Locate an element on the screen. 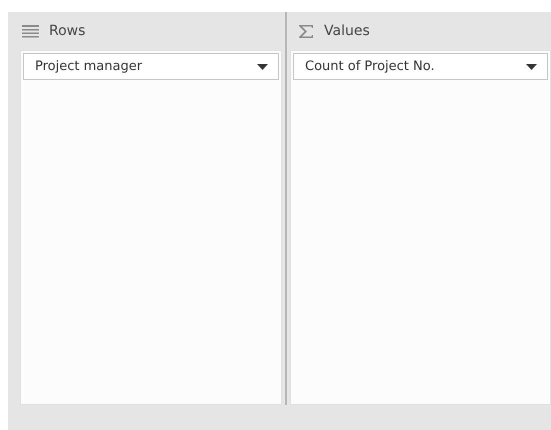 The image size is (551, 430). rows-icon is located at coordinates (30, 31).